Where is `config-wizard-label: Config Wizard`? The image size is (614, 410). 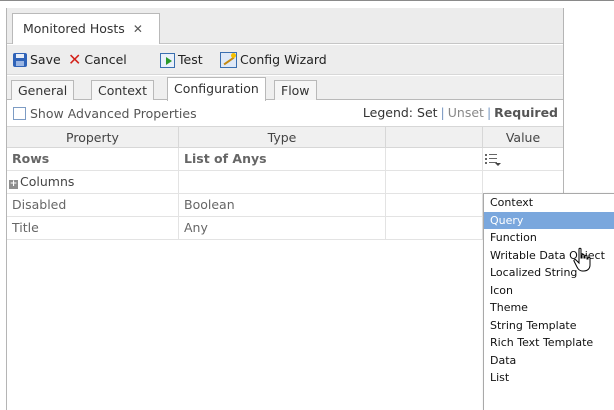 config-wizard-label: Config Wizard is located at coordinates (283, 59).